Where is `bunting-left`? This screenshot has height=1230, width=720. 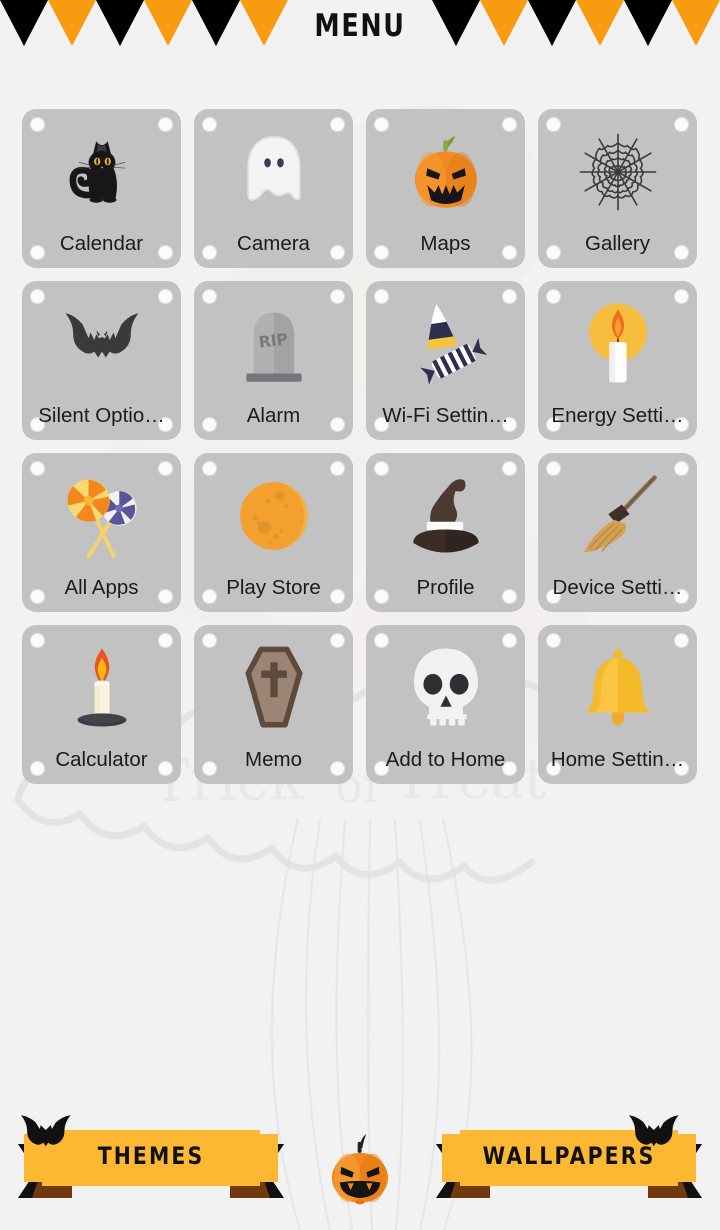 bunting-left is located at coordinates (144, 23).